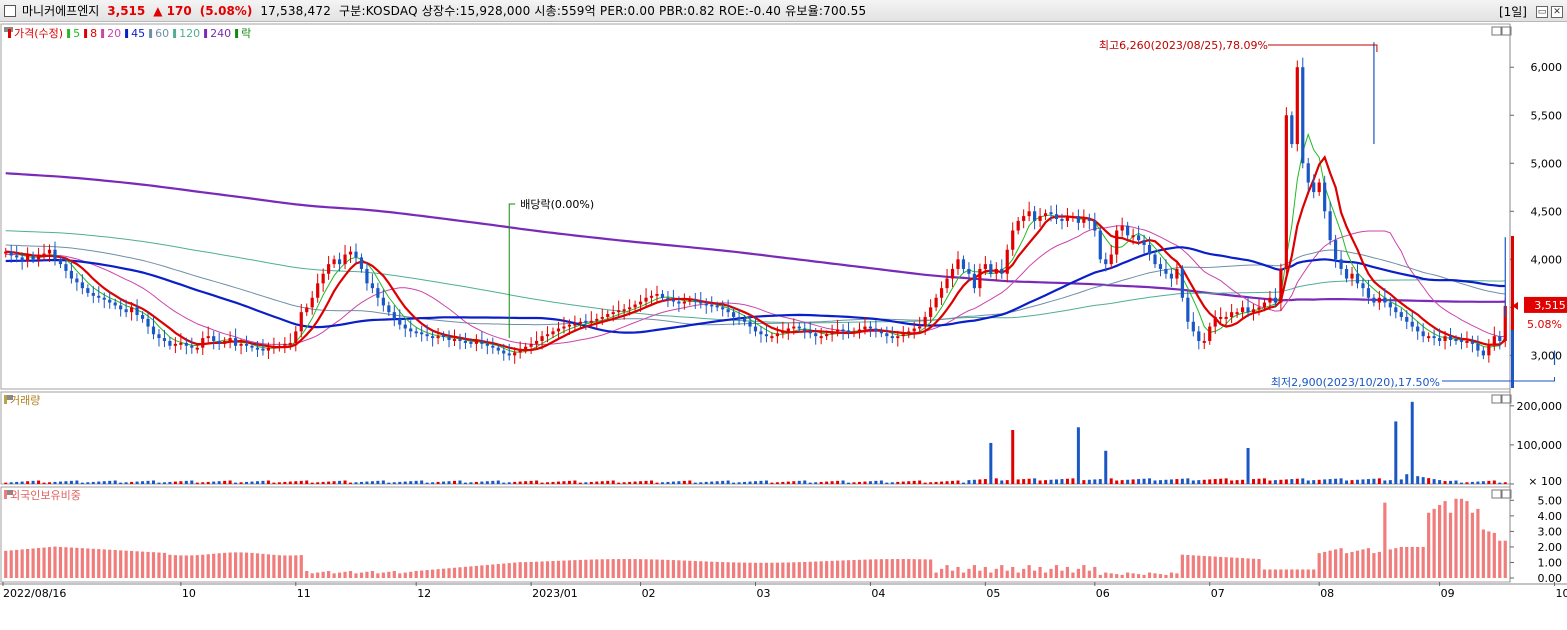 Image resolution: width=1567 pixels, height=630 pixels. What do you see at coordinates (76, 33) in the screenshot?
I see `legend-item-1: 5` at bounding box center [76, 33].